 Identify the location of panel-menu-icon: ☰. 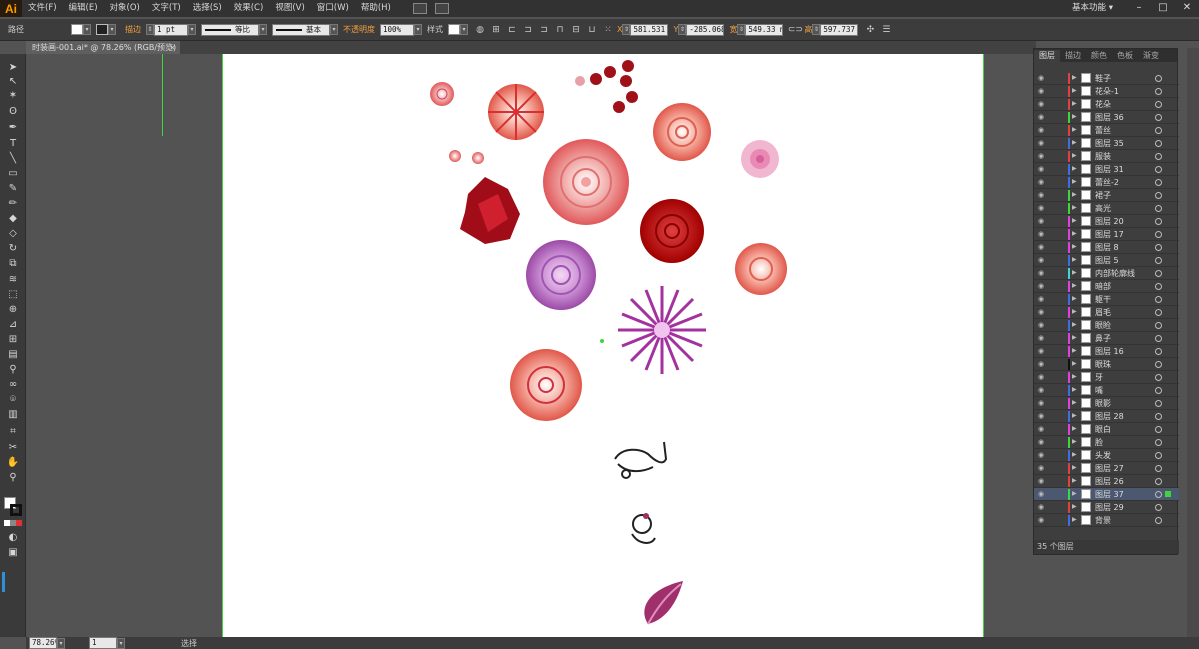
(886, 29).